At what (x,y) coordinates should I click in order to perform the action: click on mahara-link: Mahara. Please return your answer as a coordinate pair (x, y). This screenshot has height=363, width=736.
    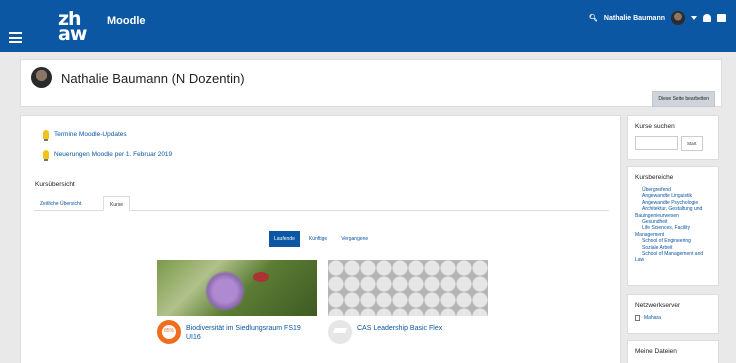
    Looking at the image, I should click on (673, 318).